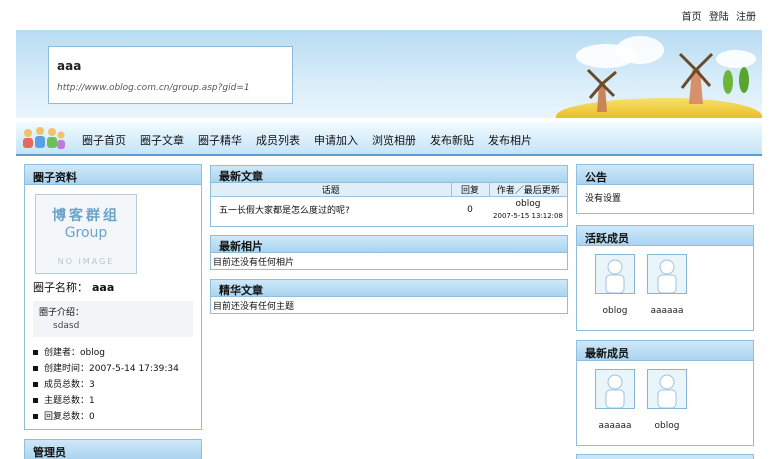  Describe the element at coordinates (278, 140) in the screenshot. I see `nav-member-list: 成员列表` at that location.